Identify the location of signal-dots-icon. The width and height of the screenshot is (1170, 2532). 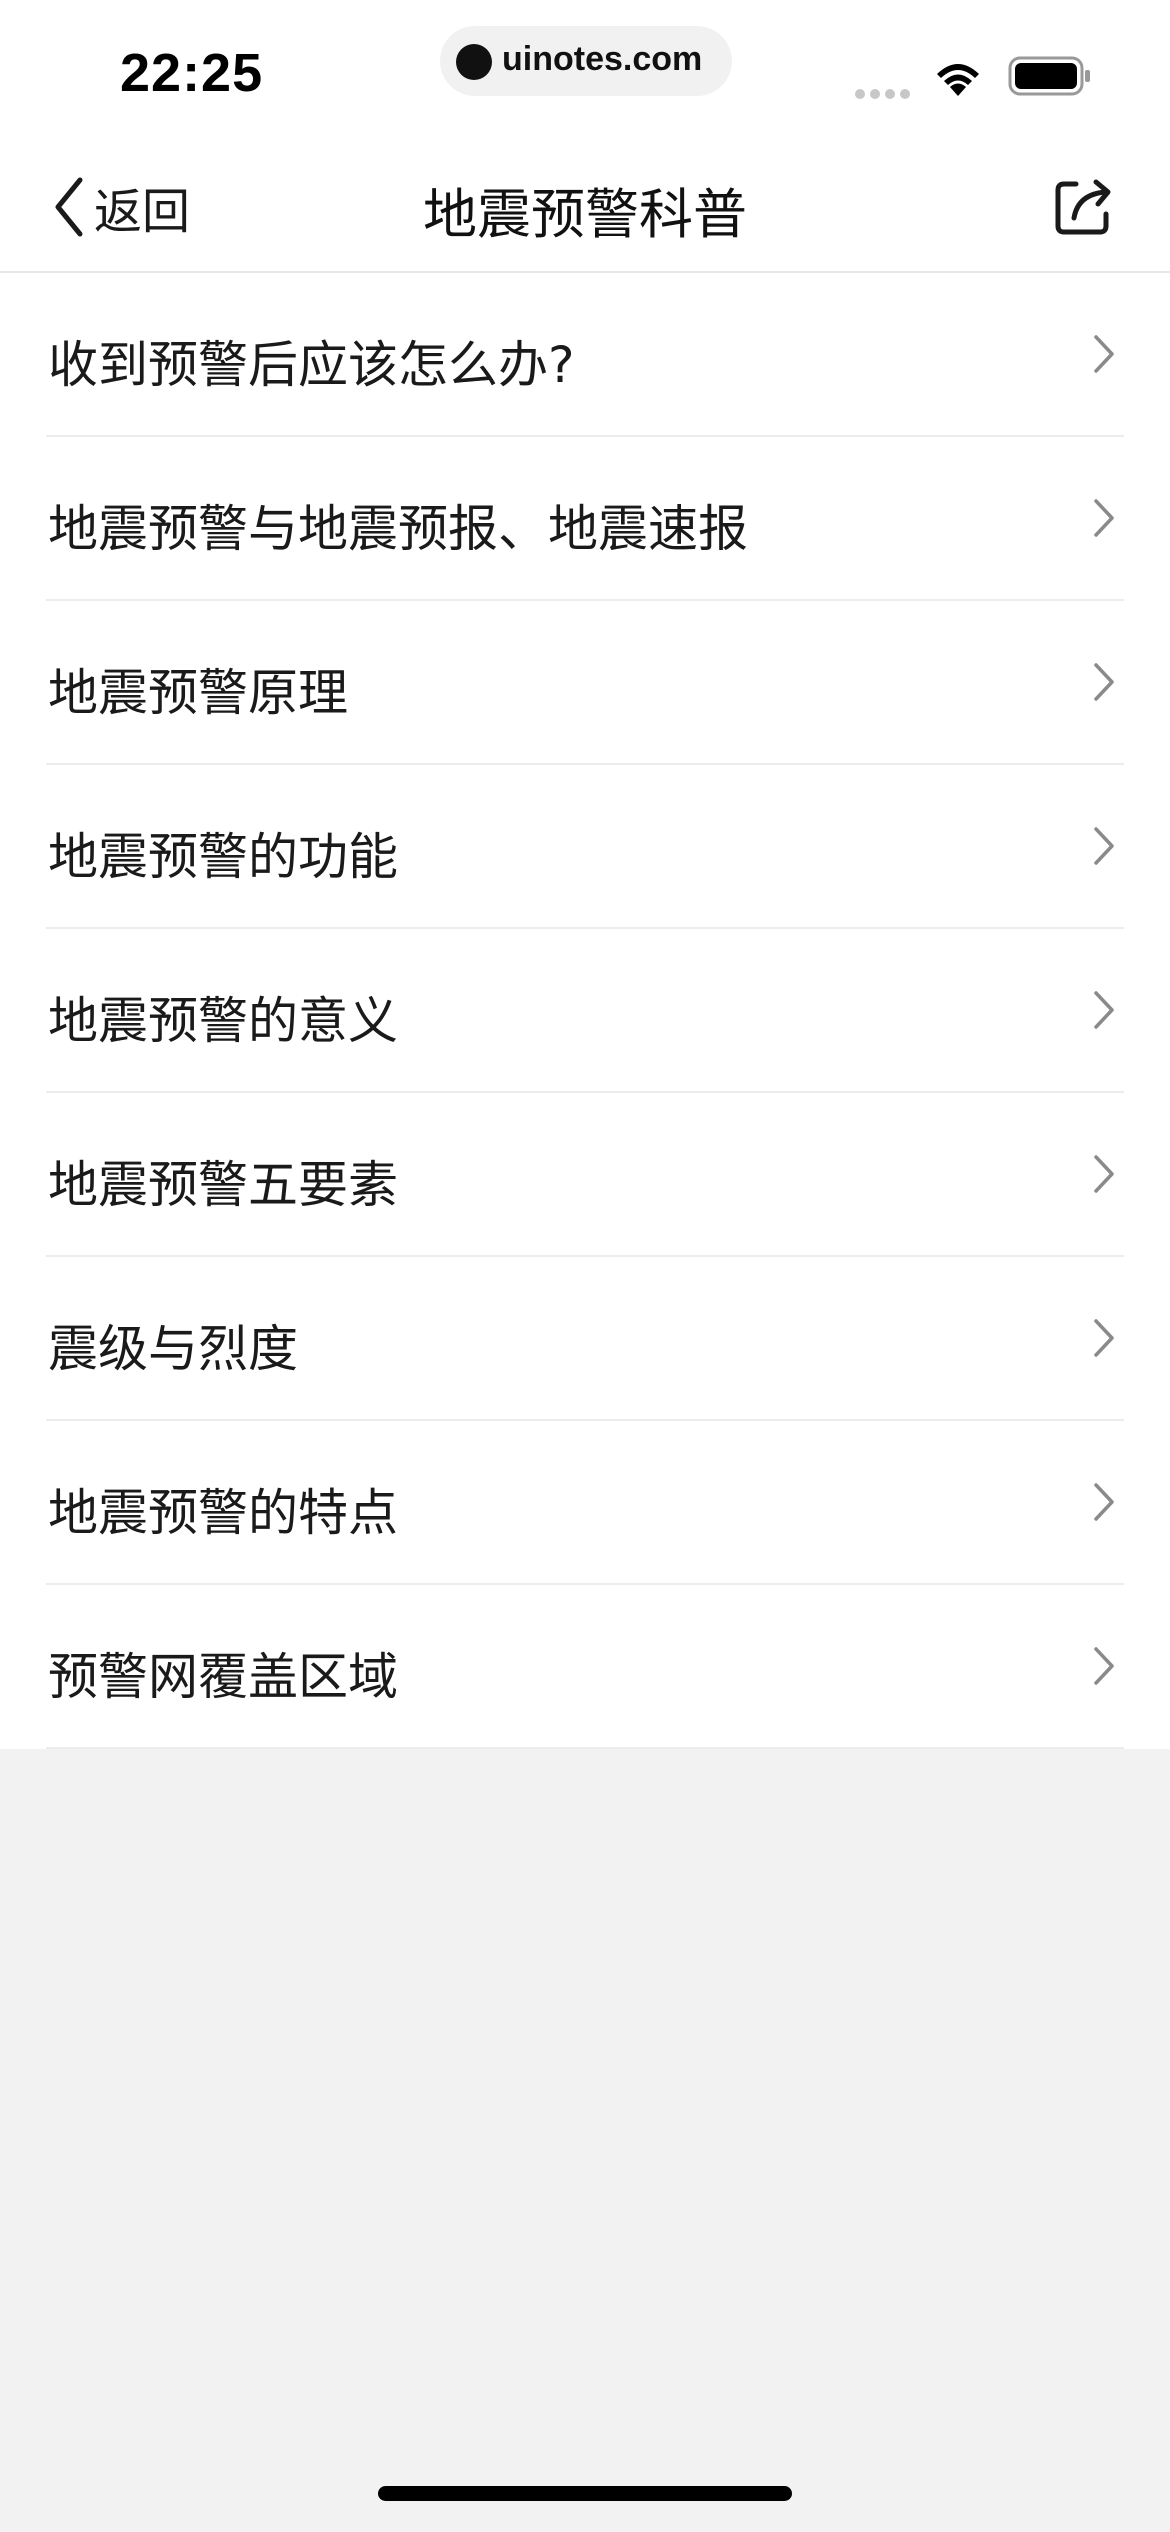
(885, 91).